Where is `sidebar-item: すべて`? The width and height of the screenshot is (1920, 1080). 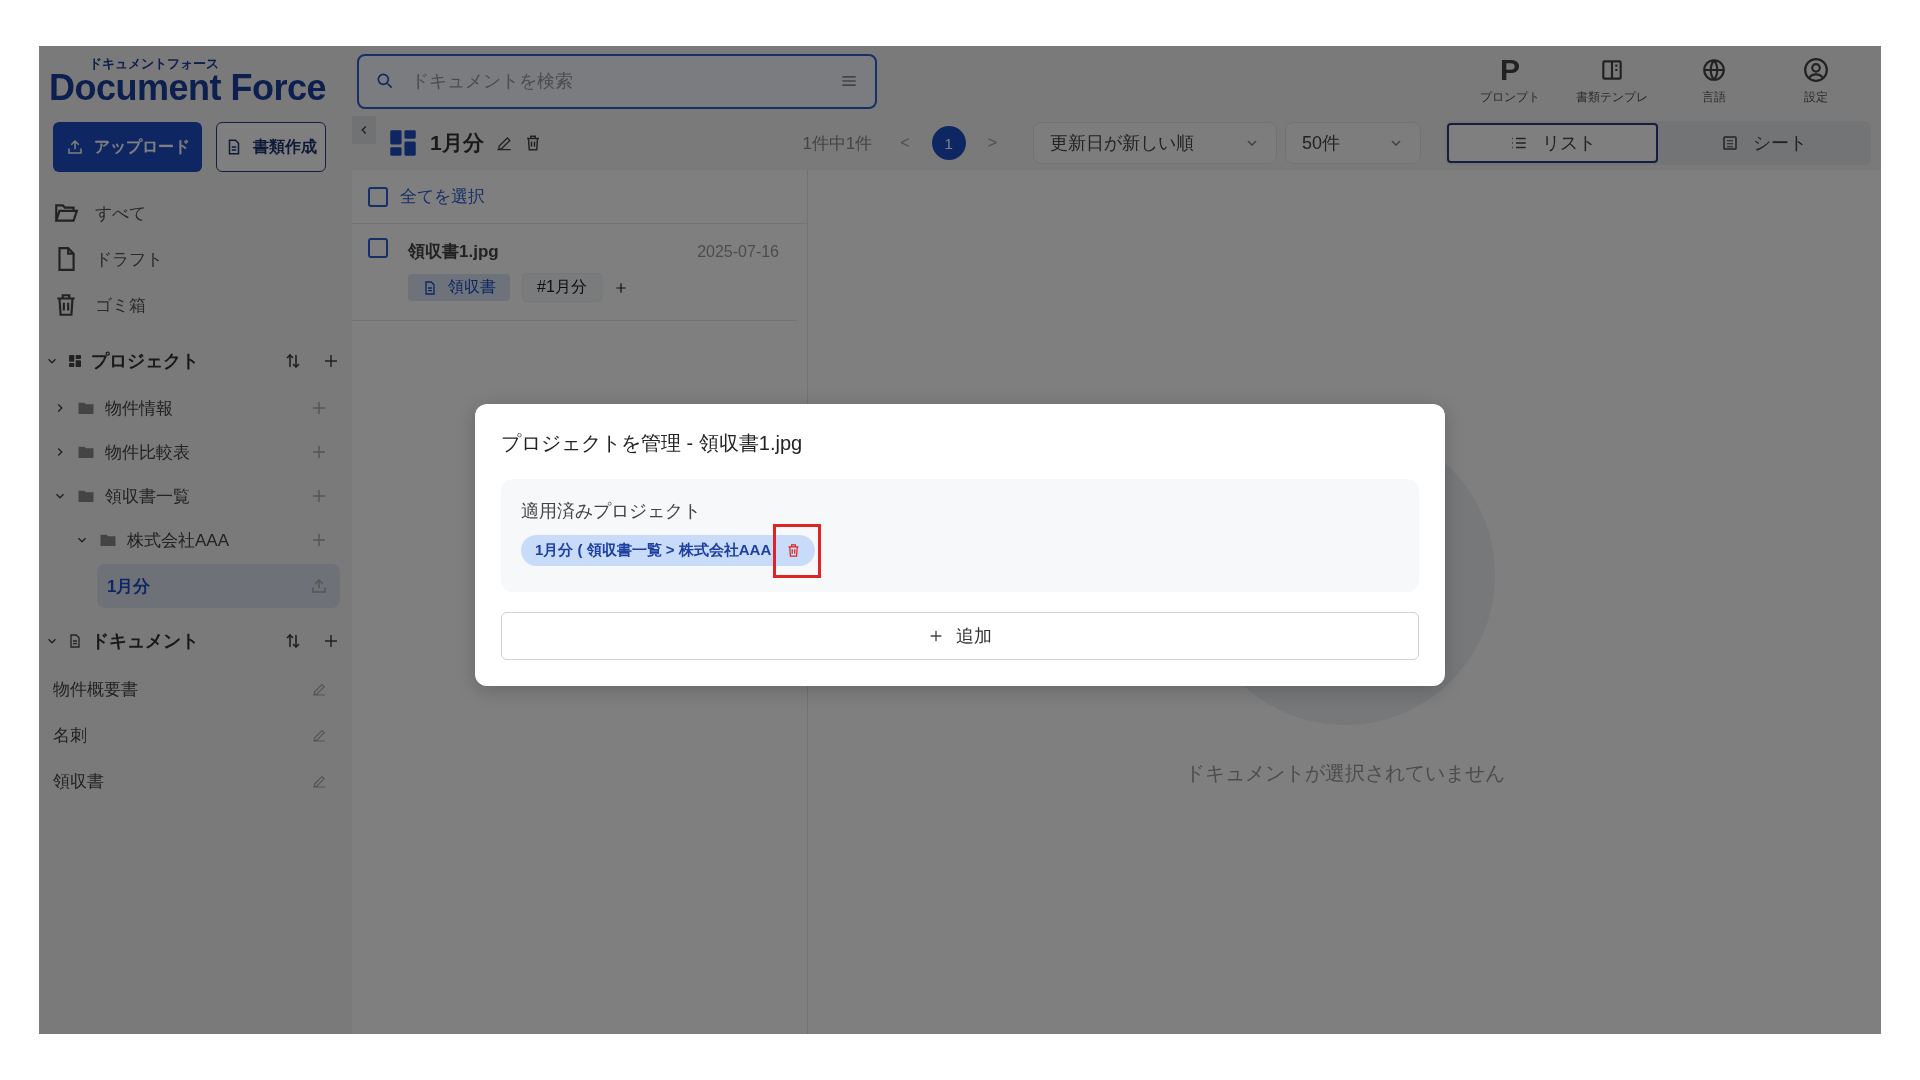
sidebar-item: すべて is located at coordinates (196, 213).